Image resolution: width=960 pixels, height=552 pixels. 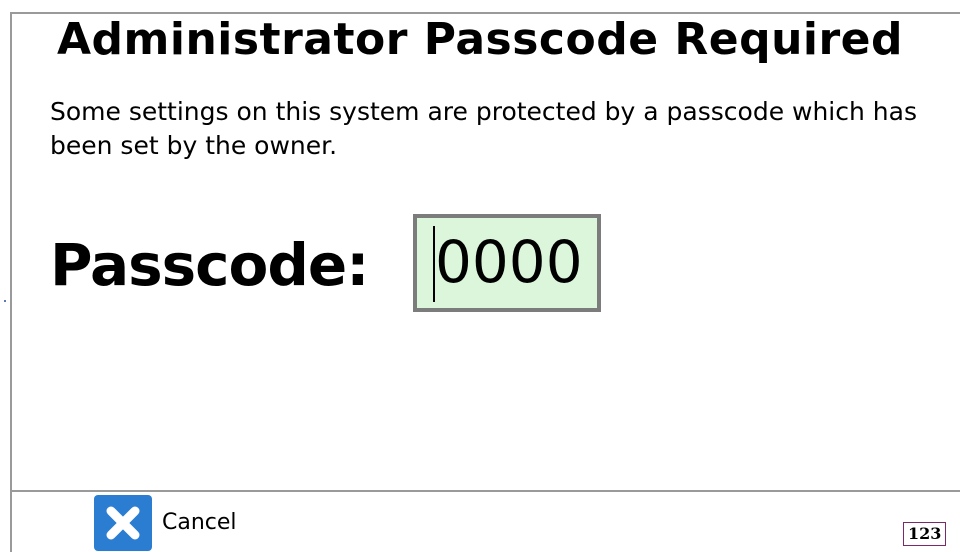 What do you see at coordinates (485, 491) in the screenshot?
I see `footer-divider` at bounding box center [485, 491].